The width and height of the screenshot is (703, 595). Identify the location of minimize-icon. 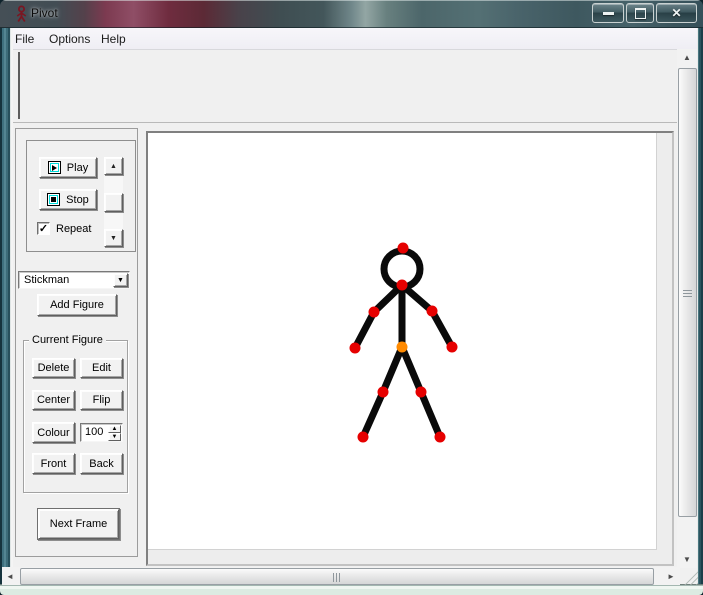
(608, 13).